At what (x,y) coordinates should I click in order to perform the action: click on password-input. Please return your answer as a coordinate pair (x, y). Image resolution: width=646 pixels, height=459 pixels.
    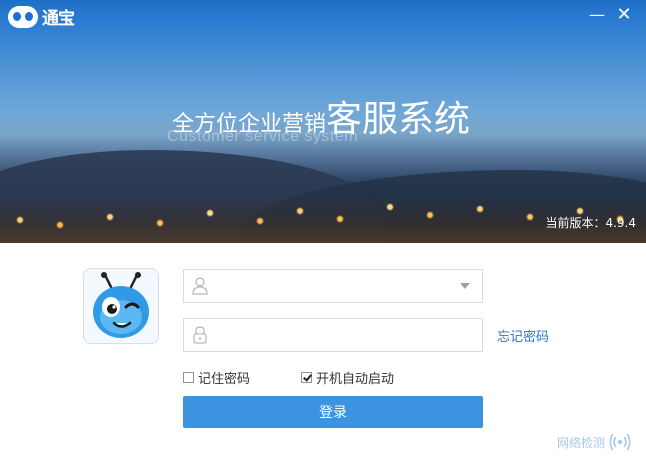
    Looking at the image, I should click on (335, 336).